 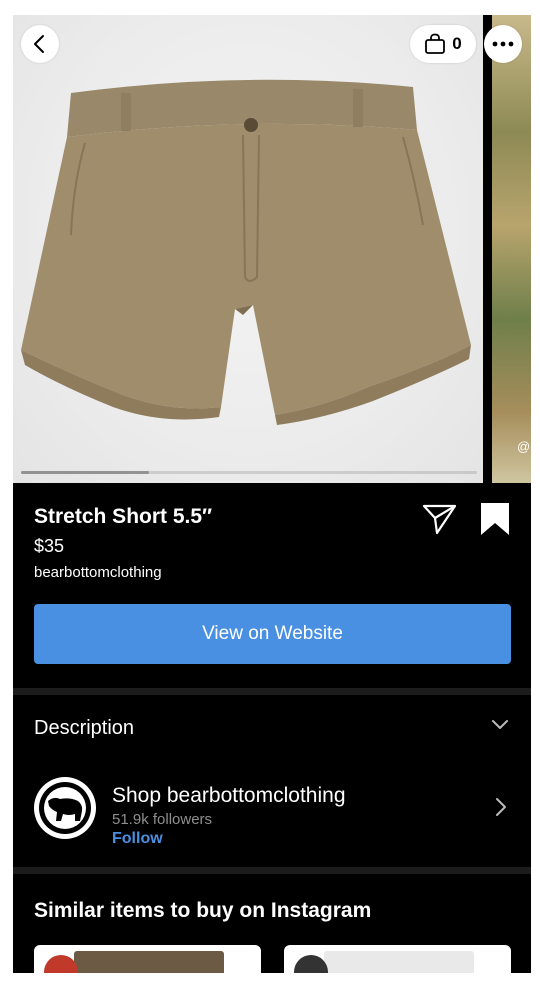 I want to click on shop-avatar, so click(x=65, y=808).